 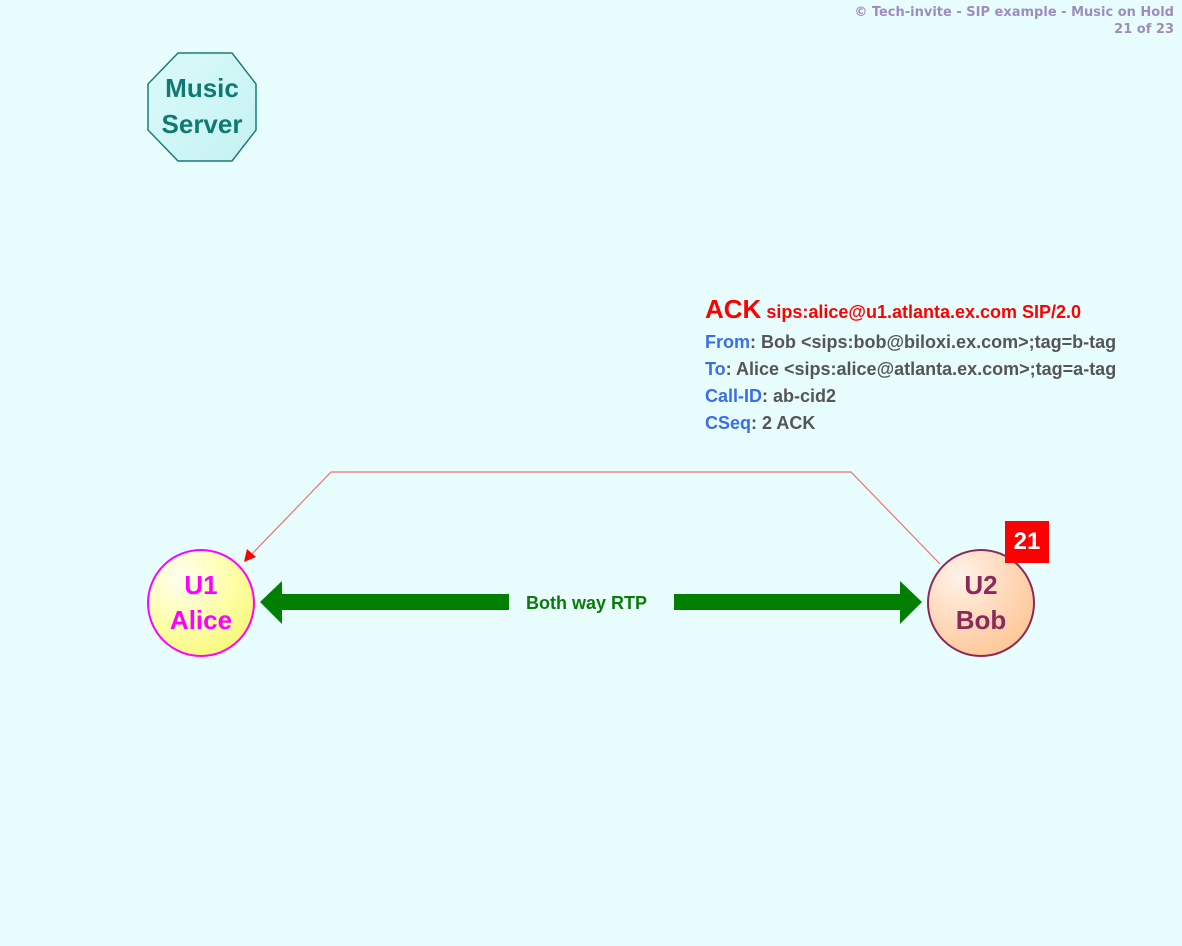 I want to click on header-value: Bob <sips:bob@biloxi.ex.com>;tag=b-tag, so click(x=939, y=342).